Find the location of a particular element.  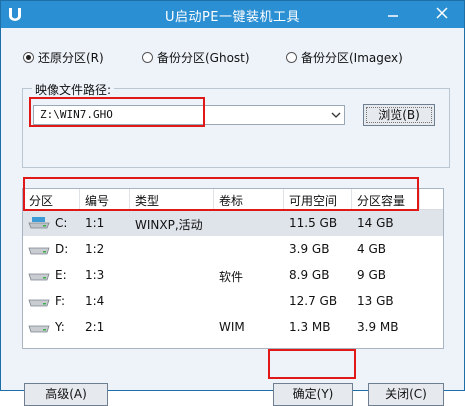

browse-button: 浏览(B) is located at coordinates (399, 115).